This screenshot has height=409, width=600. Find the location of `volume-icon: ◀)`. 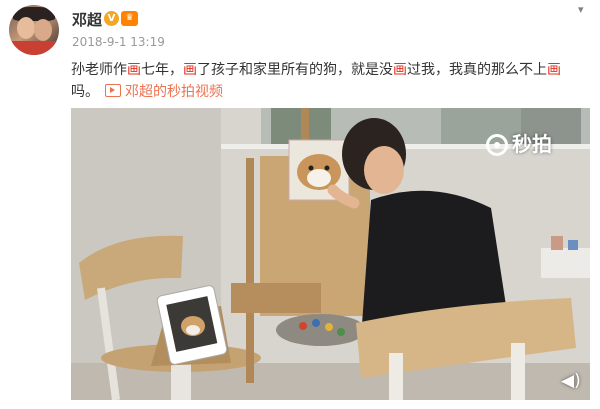

volume-icon: ◀) is located at coordinates (572, 381).